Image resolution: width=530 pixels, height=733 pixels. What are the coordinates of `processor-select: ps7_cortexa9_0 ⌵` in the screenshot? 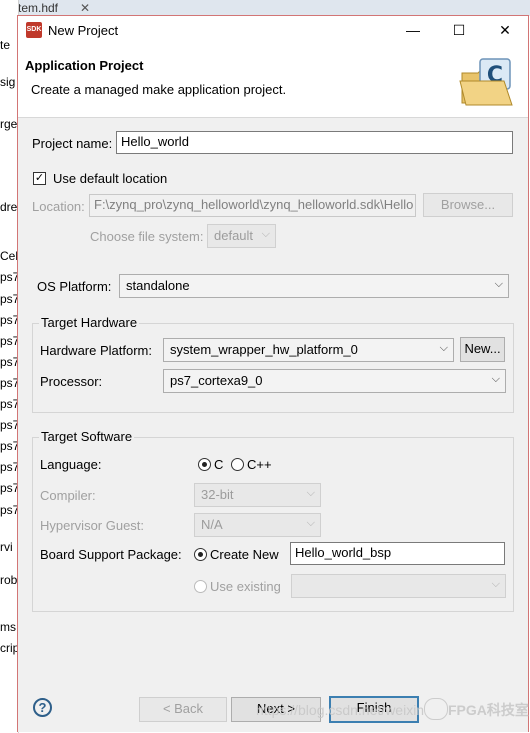 It's located at (334, 381).